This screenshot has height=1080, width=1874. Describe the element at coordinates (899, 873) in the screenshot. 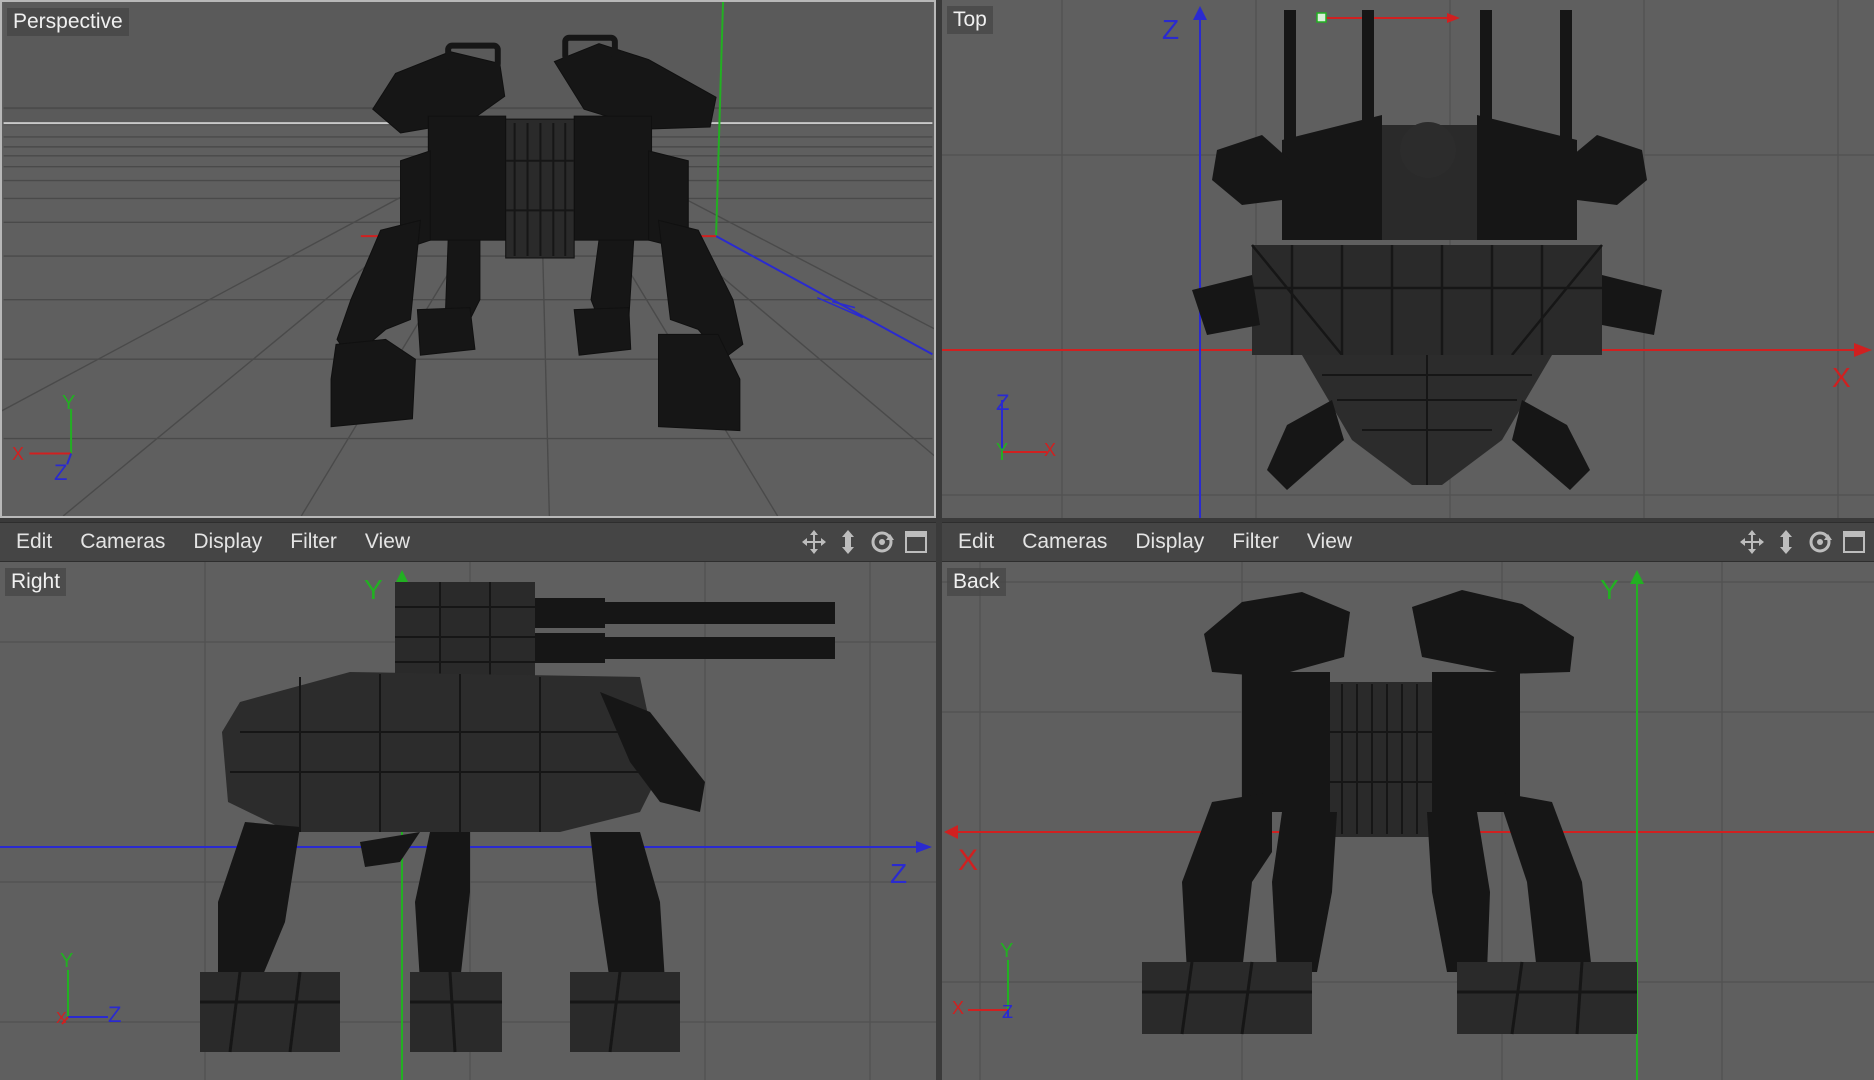

I see `right-z-axis-label: Z` at that location.